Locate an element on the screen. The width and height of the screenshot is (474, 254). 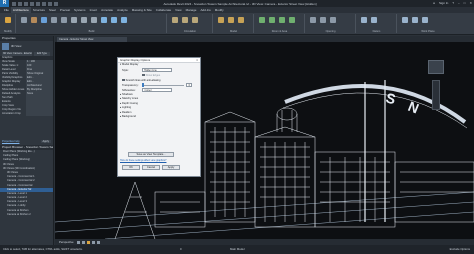
redo-icon is located at coordinates (32, 3).